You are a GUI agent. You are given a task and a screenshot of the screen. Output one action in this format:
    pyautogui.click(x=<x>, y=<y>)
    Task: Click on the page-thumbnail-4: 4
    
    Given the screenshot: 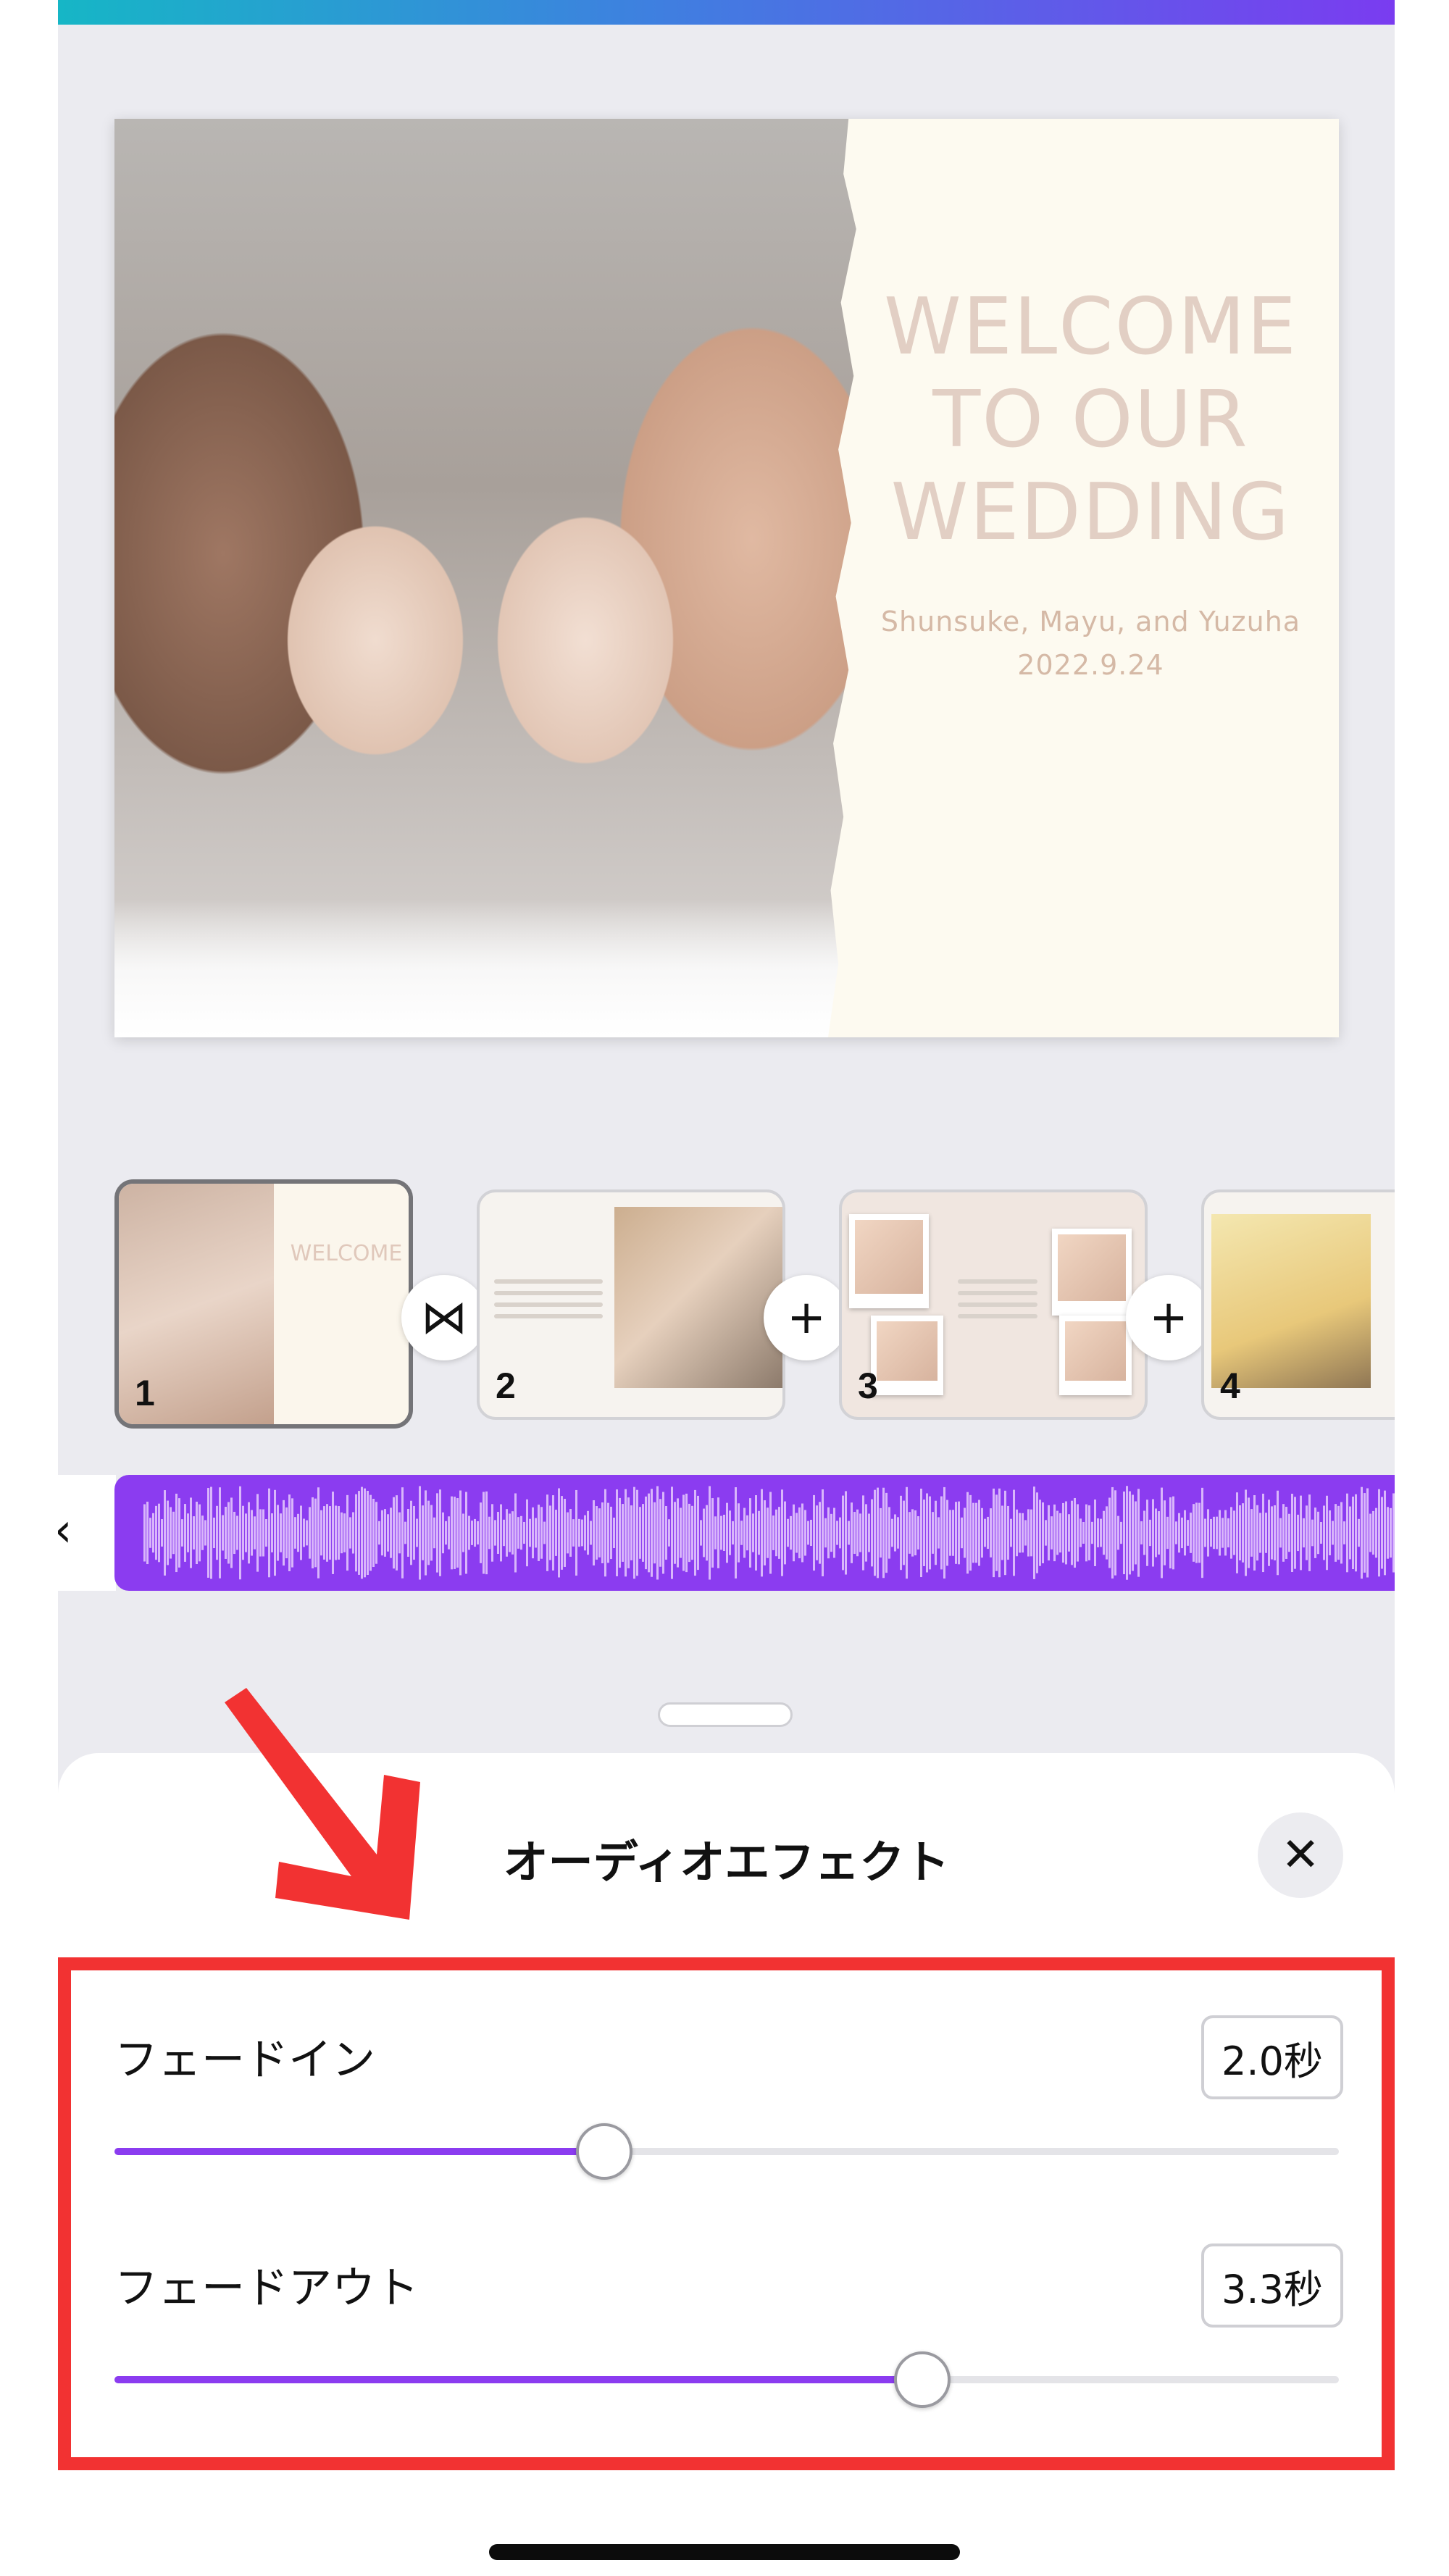 What is the action you would take?
    pyautogui.click(x=1298, y=1304)
    